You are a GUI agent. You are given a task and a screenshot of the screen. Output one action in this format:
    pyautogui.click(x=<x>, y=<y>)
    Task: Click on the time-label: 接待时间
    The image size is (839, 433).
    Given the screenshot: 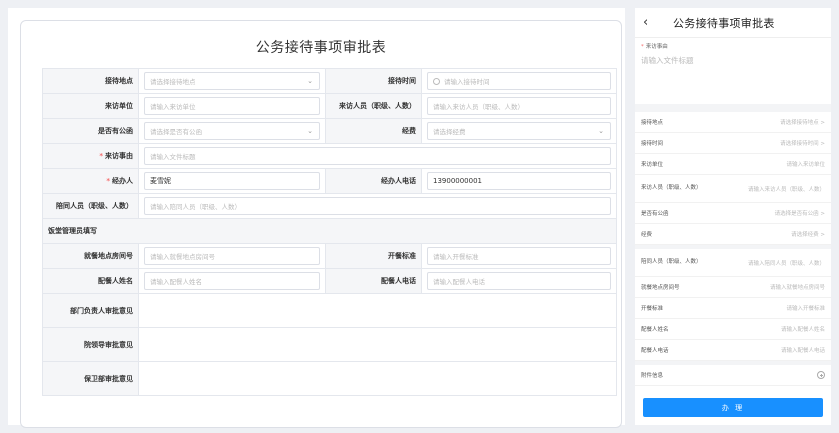 What is the action you would take?
    pyautogui.click(x=373, y=81)
    